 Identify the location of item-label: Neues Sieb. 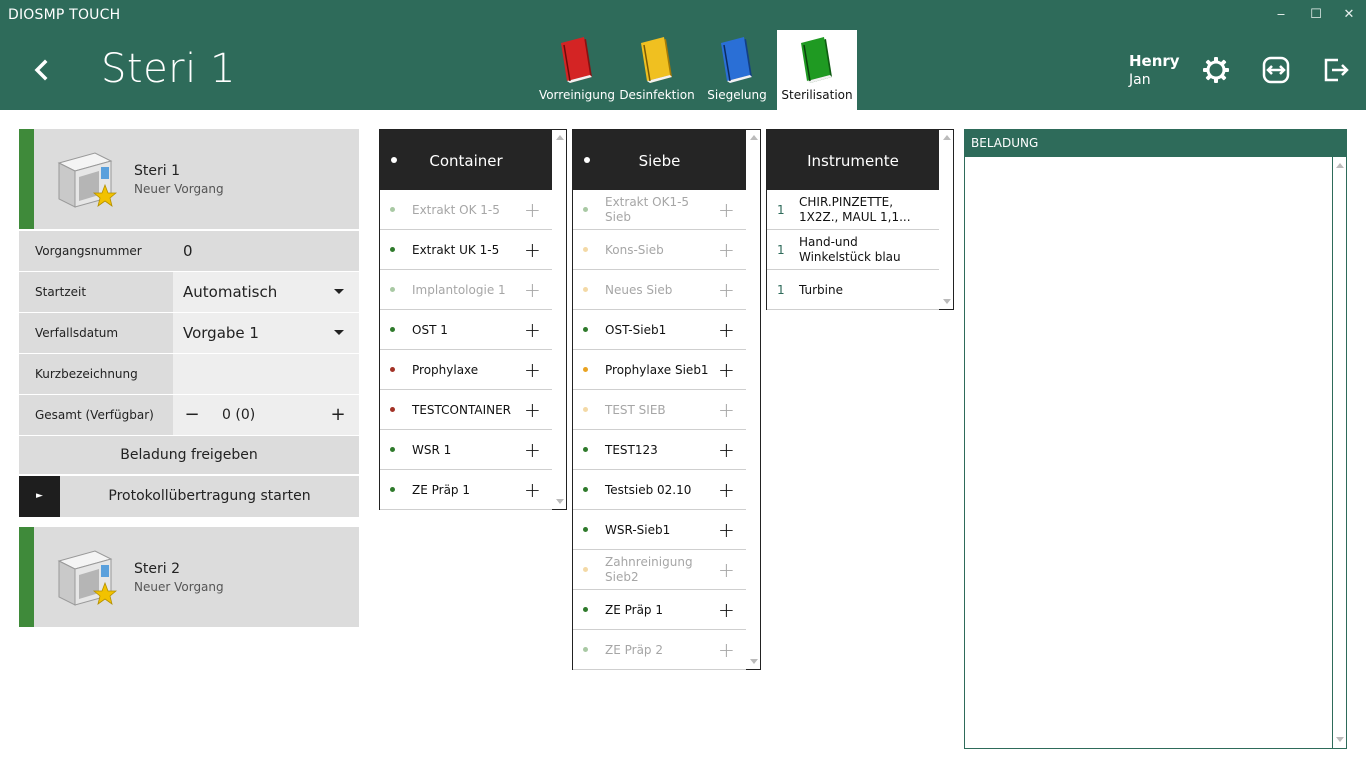
(639, 289).